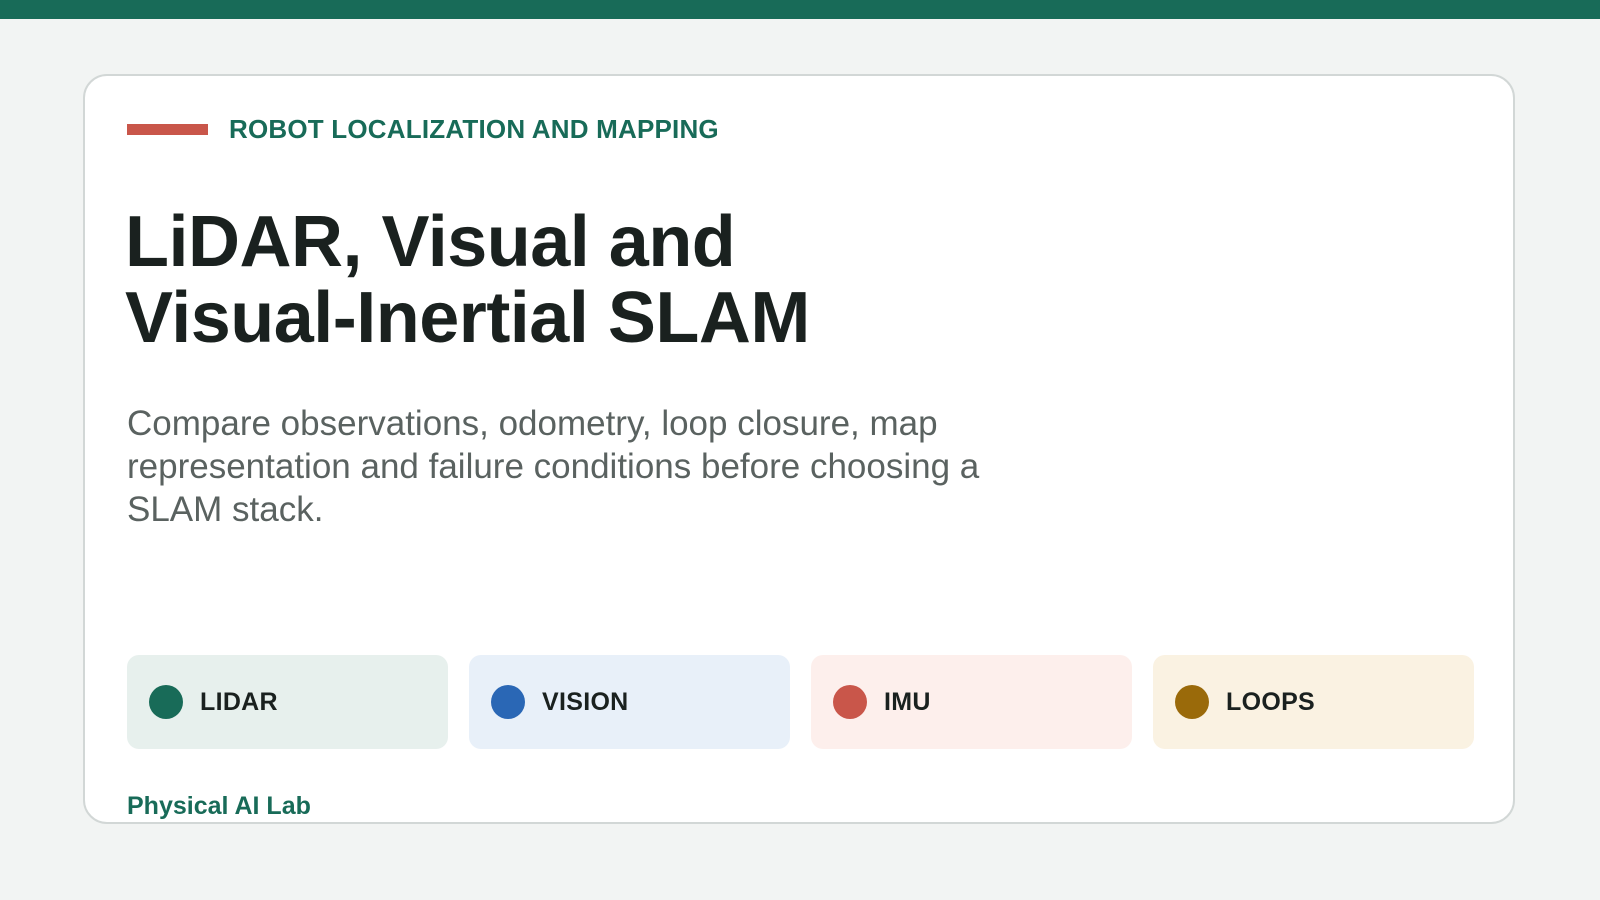 The height and width of the screenshot is (900, 1600). I want to click on imu-dot-icon, so click(850, 702).